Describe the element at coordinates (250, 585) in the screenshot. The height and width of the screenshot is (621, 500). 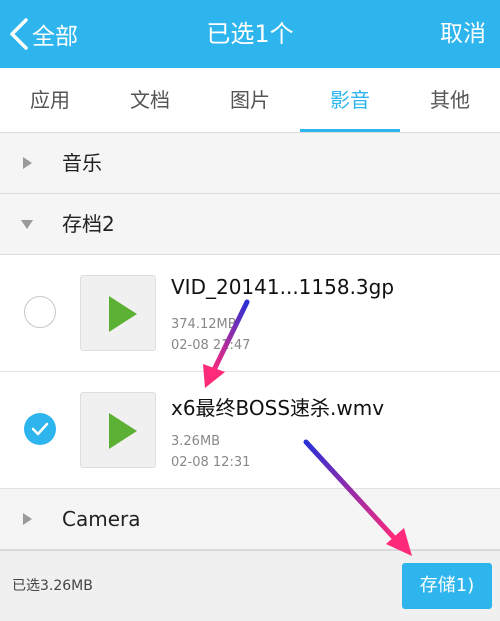
I see `bottom-bar: 已选3.26MB 存储1)` at that location.